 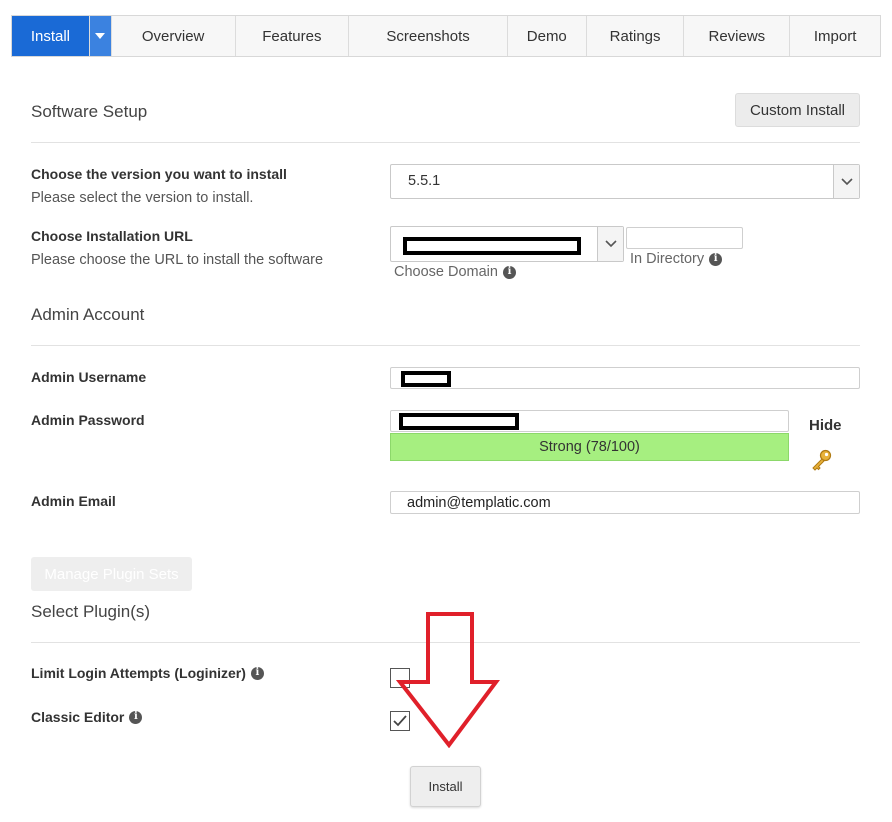 I want to click on domain-select, so click(x=507, y=244).